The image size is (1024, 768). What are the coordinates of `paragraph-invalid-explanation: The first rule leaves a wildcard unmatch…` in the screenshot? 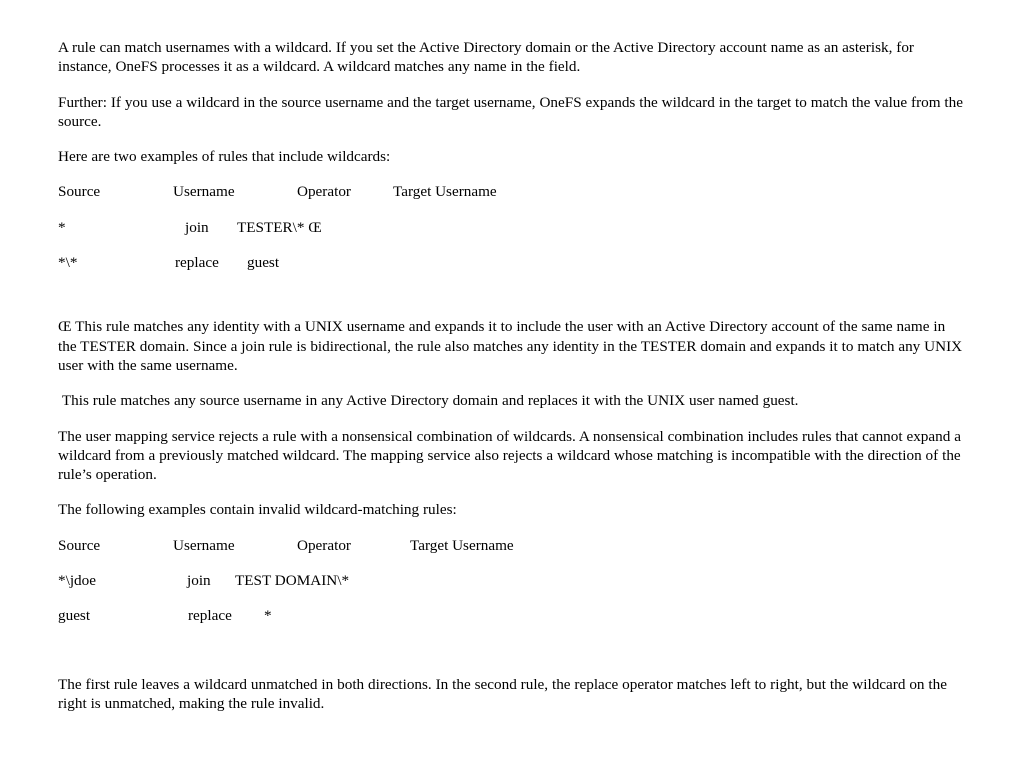 It's located at (504, 693).